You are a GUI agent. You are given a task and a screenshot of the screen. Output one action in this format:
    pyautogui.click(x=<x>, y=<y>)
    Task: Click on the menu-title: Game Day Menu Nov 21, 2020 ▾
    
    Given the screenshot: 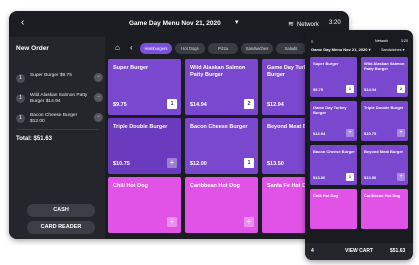 What is the action you would take?
    pyautogui.click(x=341, y=49)
    